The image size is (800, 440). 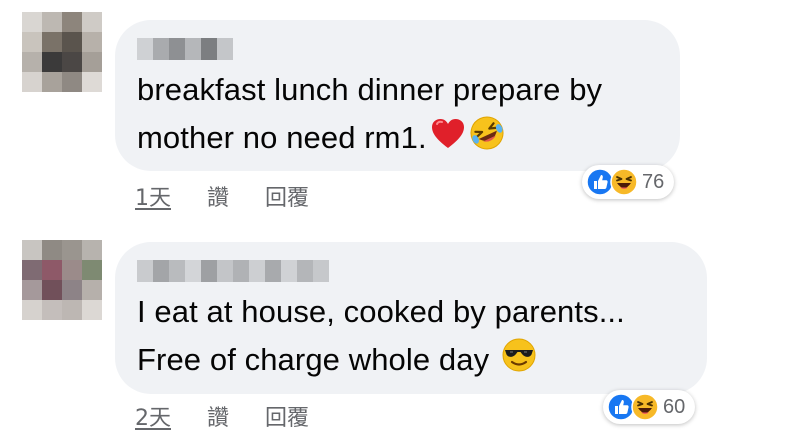 I want to click on reactions-summary: 76, so click(x=628, y=182).